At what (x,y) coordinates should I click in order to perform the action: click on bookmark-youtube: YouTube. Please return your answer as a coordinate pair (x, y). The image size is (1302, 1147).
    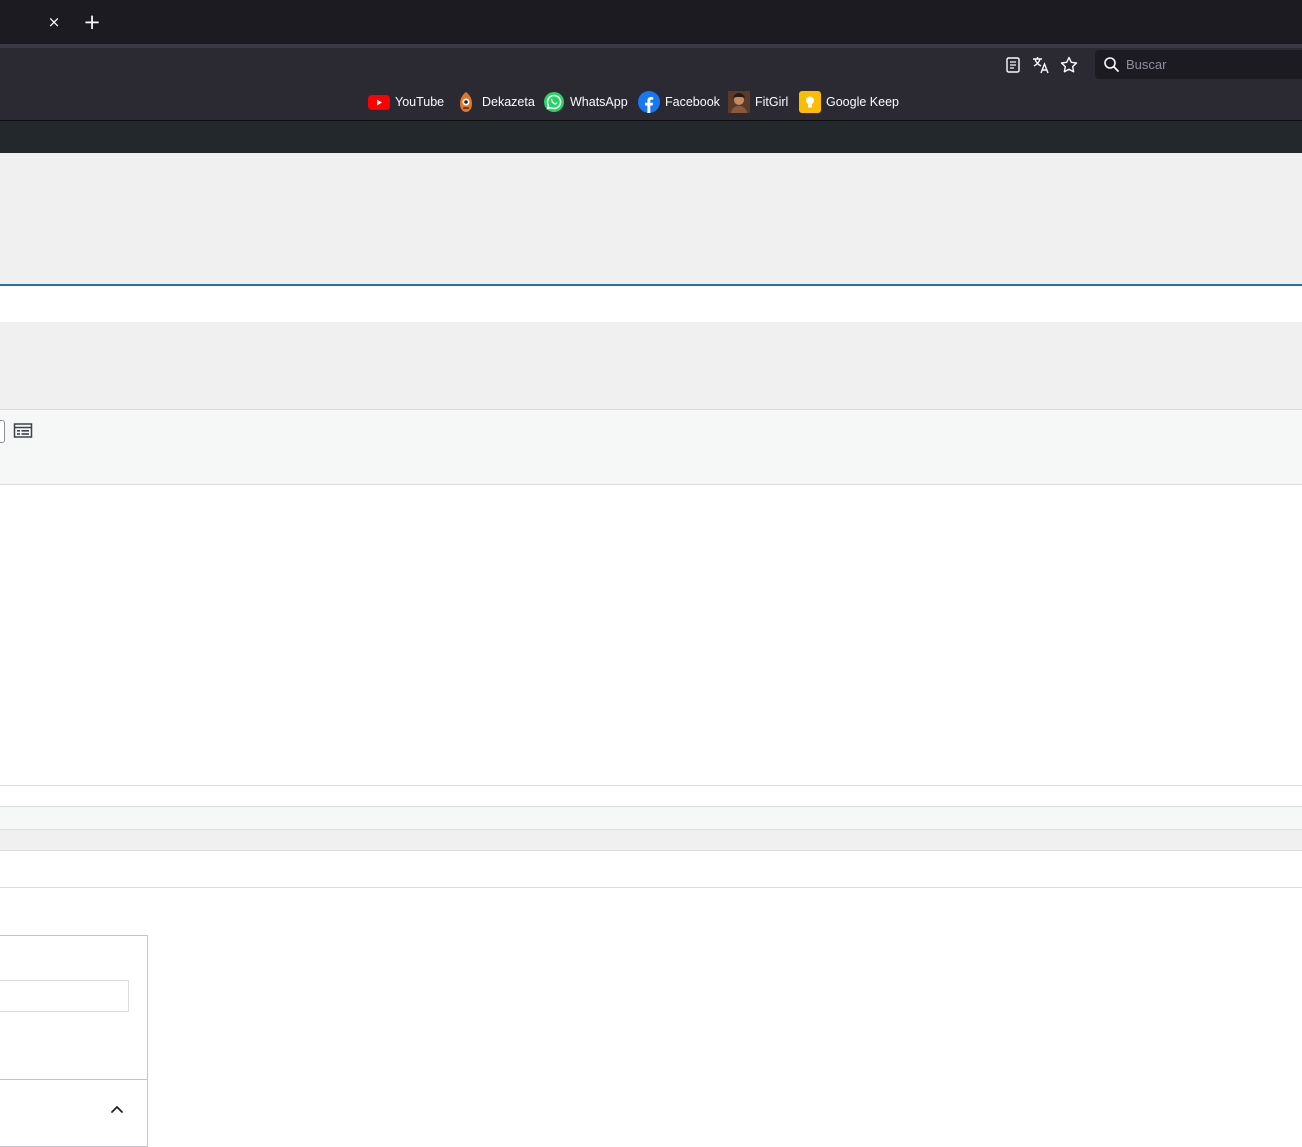
    Looking at the image, I should click on (406, 102).